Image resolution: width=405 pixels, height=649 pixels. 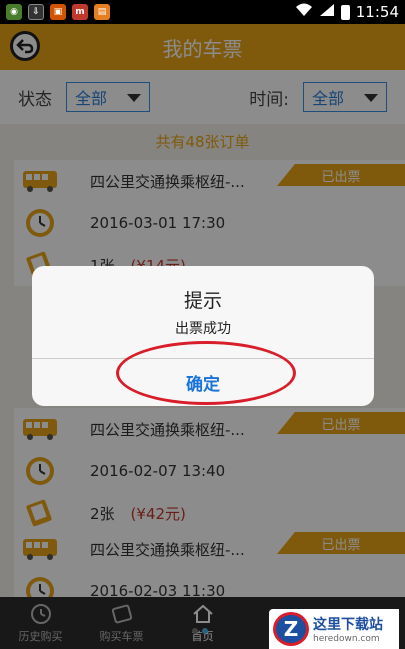 What do you see at coordinates (345, 12) in the screenshot?
I see `battery-icon` at bounding box center [345, 12].